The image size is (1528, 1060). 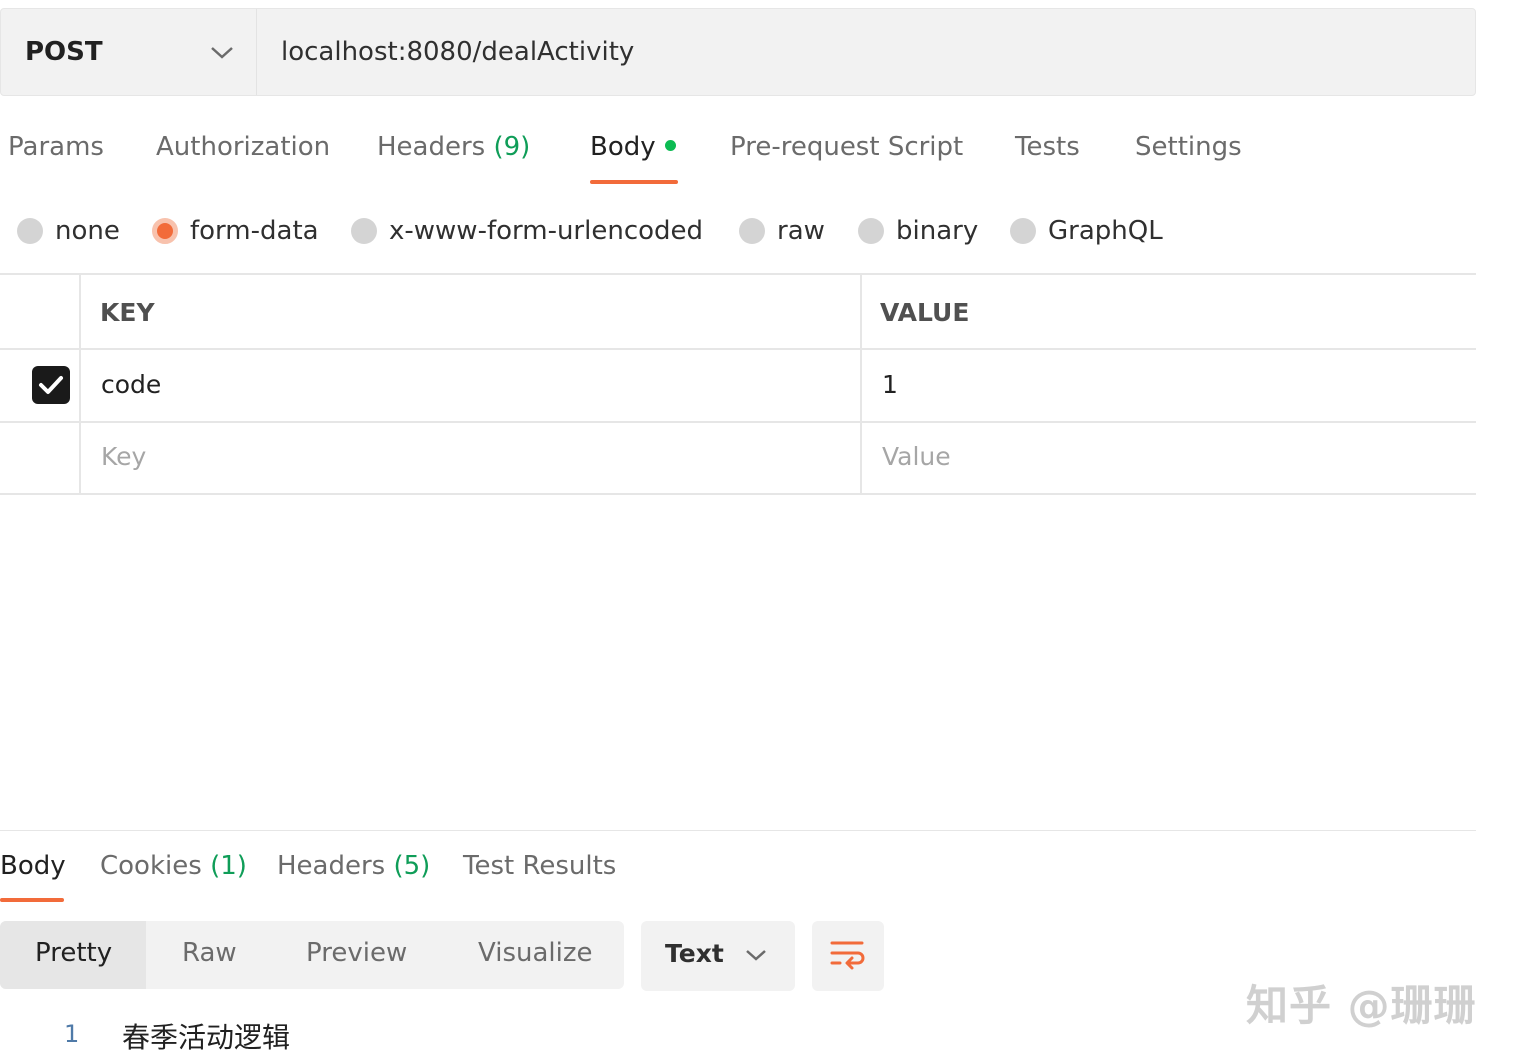 I want to click on response-tab-cookies: Cookies (1), so click(x=173, y=866).